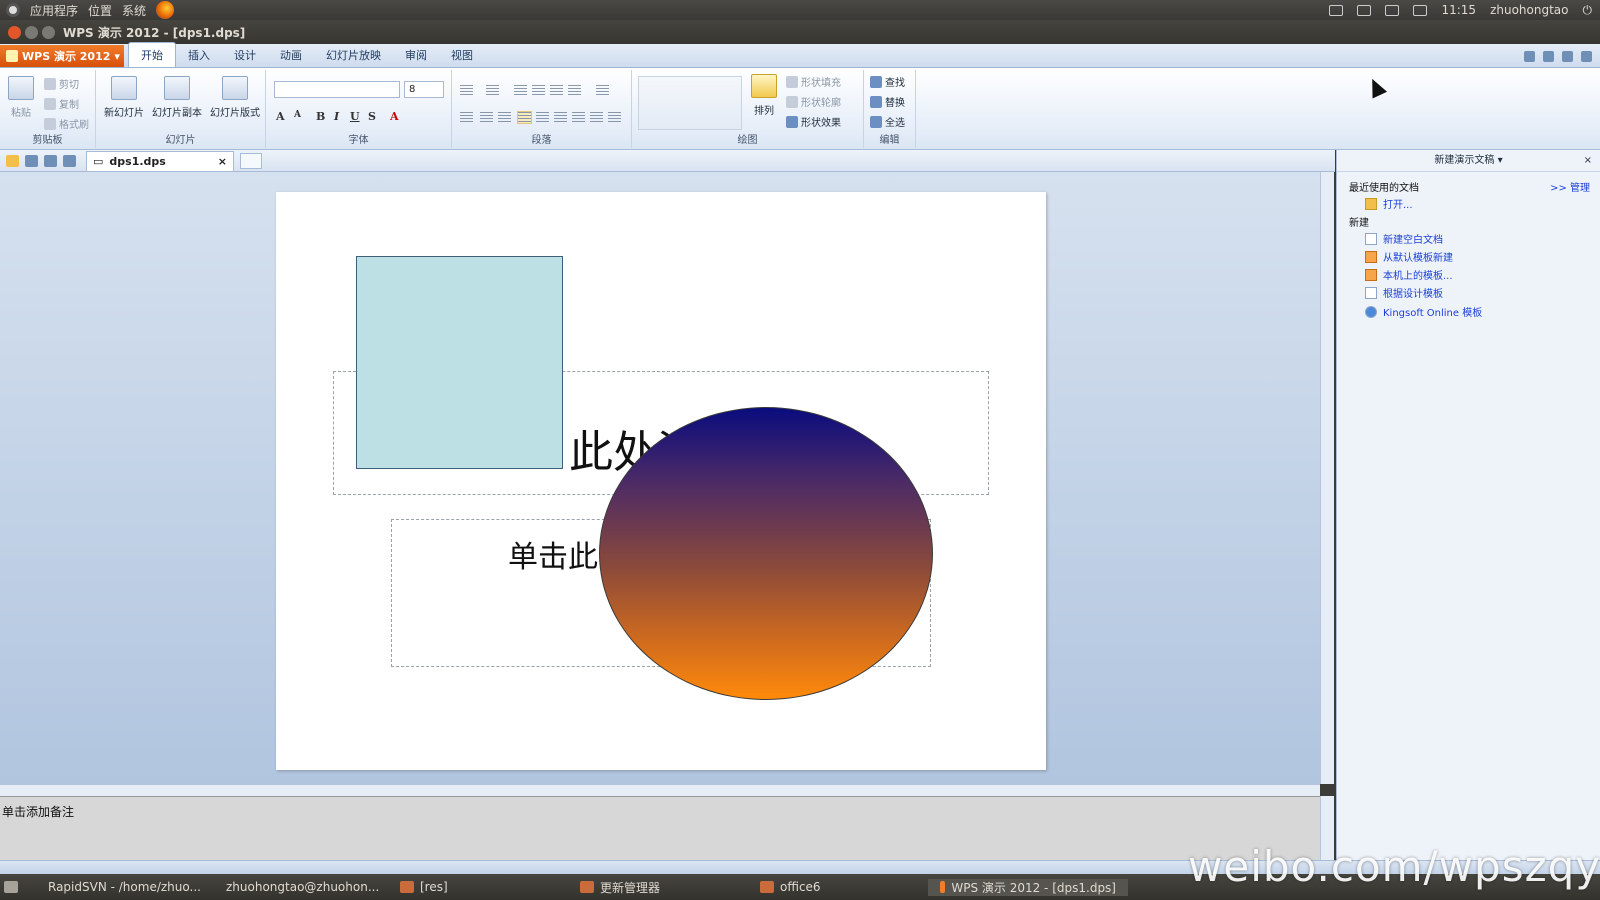 This screenshot has width=1600, height=900. What do you see at coordinates (504, 117) in the screenshot?
I see `ltr-icon` at bounding box center [504, 117].